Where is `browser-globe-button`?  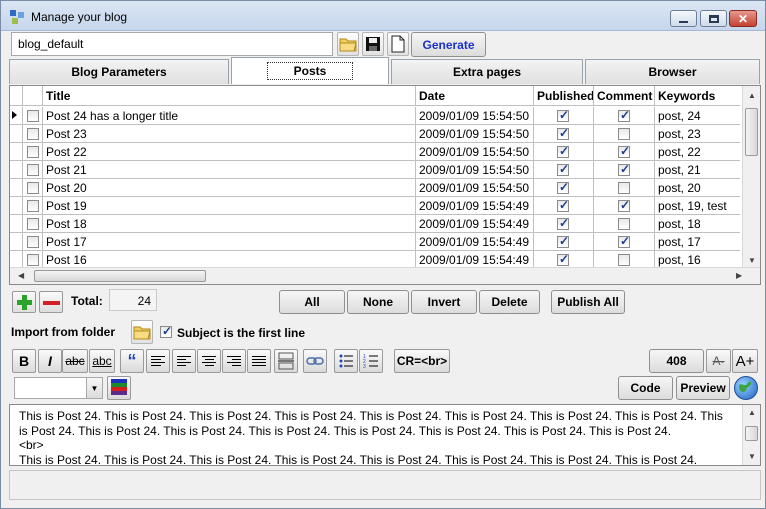 browser-globe-button is located at coordinates (746, 388).